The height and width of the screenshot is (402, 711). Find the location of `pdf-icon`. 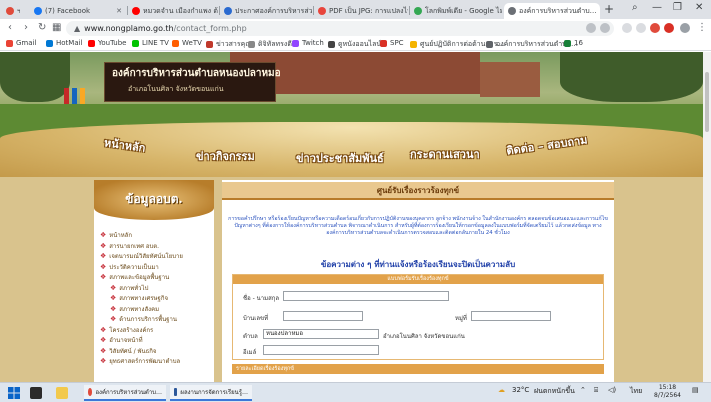

pdf-icon is located at coordinates (322, 11).